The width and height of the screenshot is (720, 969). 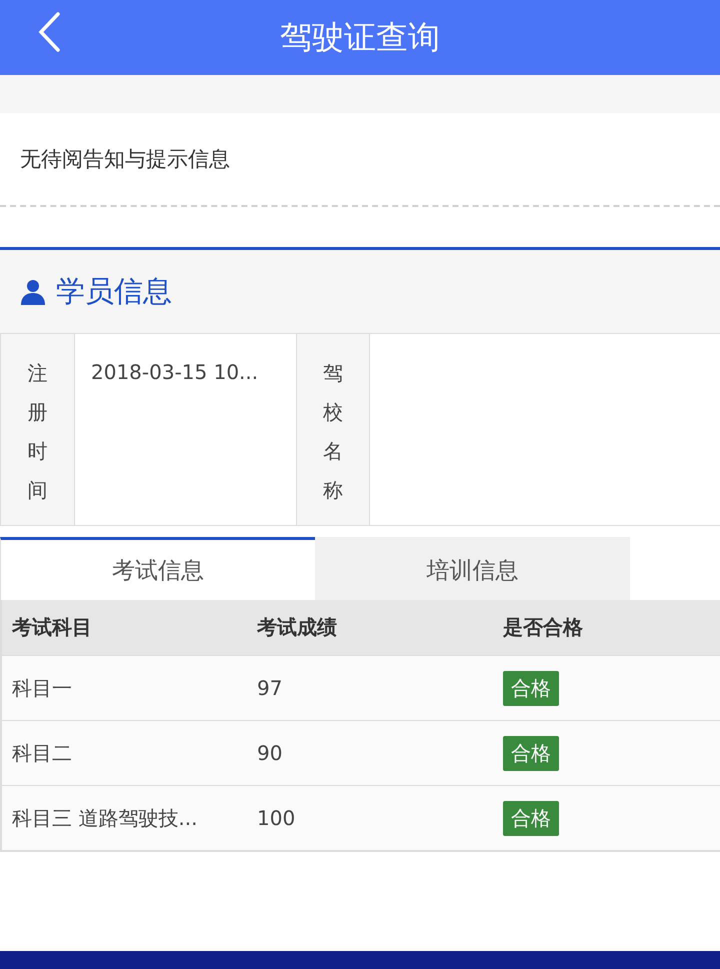 What do you see at coordinates (297, 627) in the screenshot?
I see `column-header: 考试成绩` at bounding box center [297, 627].